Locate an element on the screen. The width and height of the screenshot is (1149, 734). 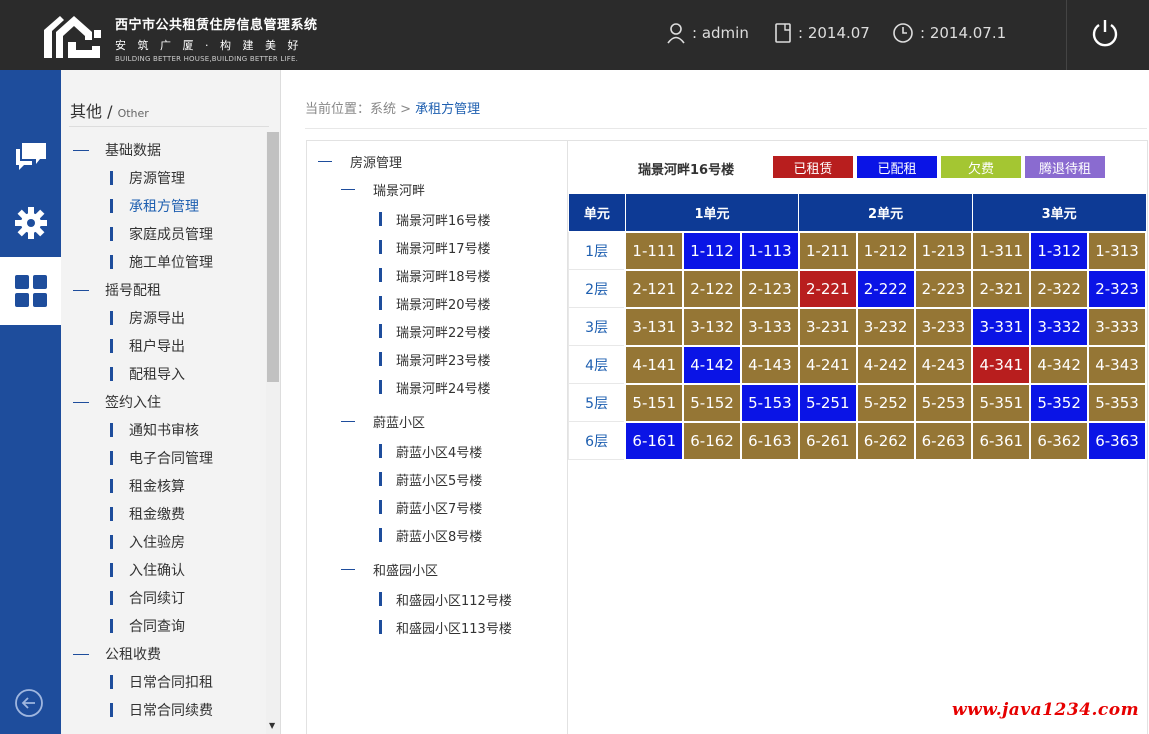
room-cell: 4-242 is located at coordinates (885, 364).